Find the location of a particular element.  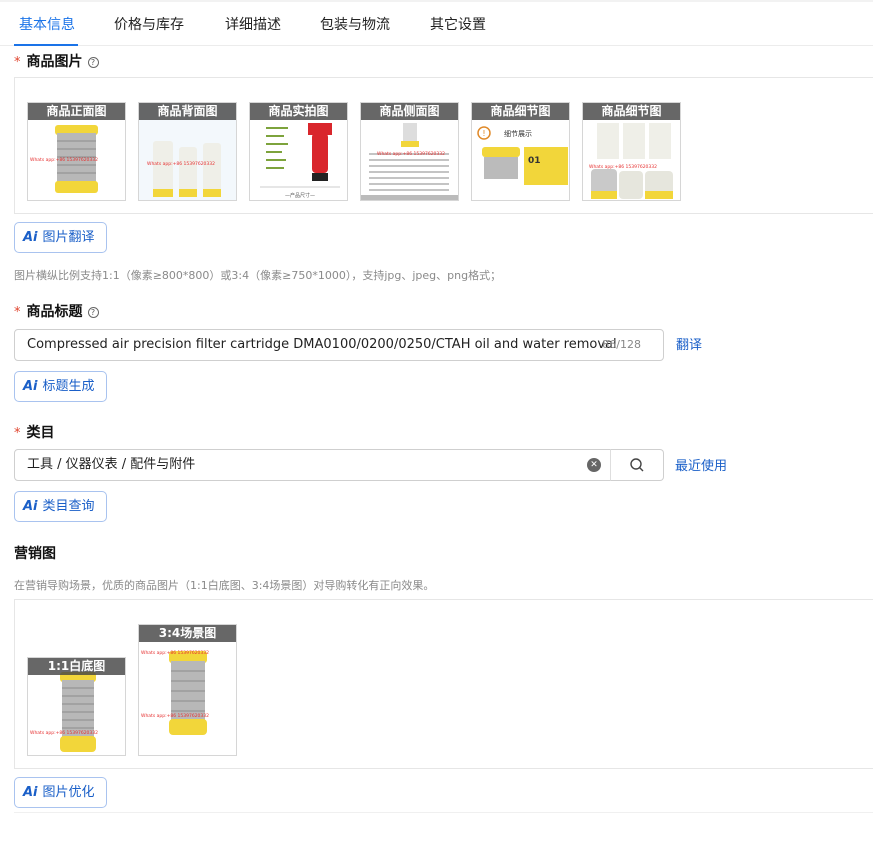

search-icon is located at coordinates (637, 465).